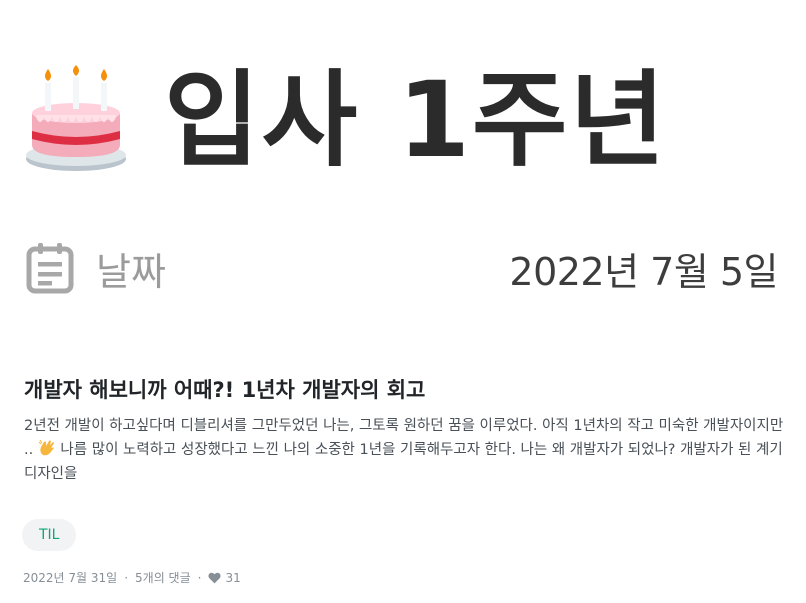 This screenshot has width=806, height=603. What do you see at coordinates (76, 118) in the screenshot?
I see `birthday-cake-icon` at bounding box center [76, 118].